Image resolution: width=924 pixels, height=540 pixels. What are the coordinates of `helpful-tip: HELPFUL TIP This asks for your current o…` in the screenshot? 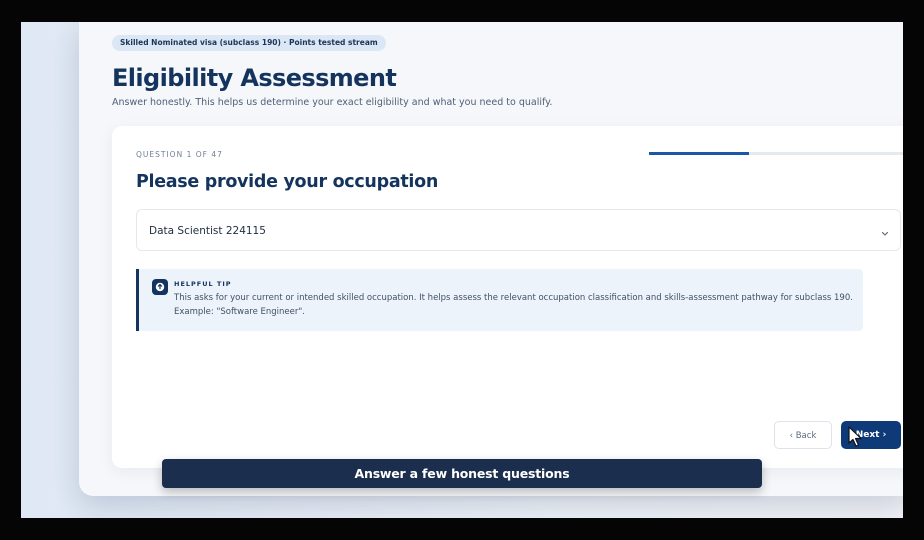 It's located at (499, 300).